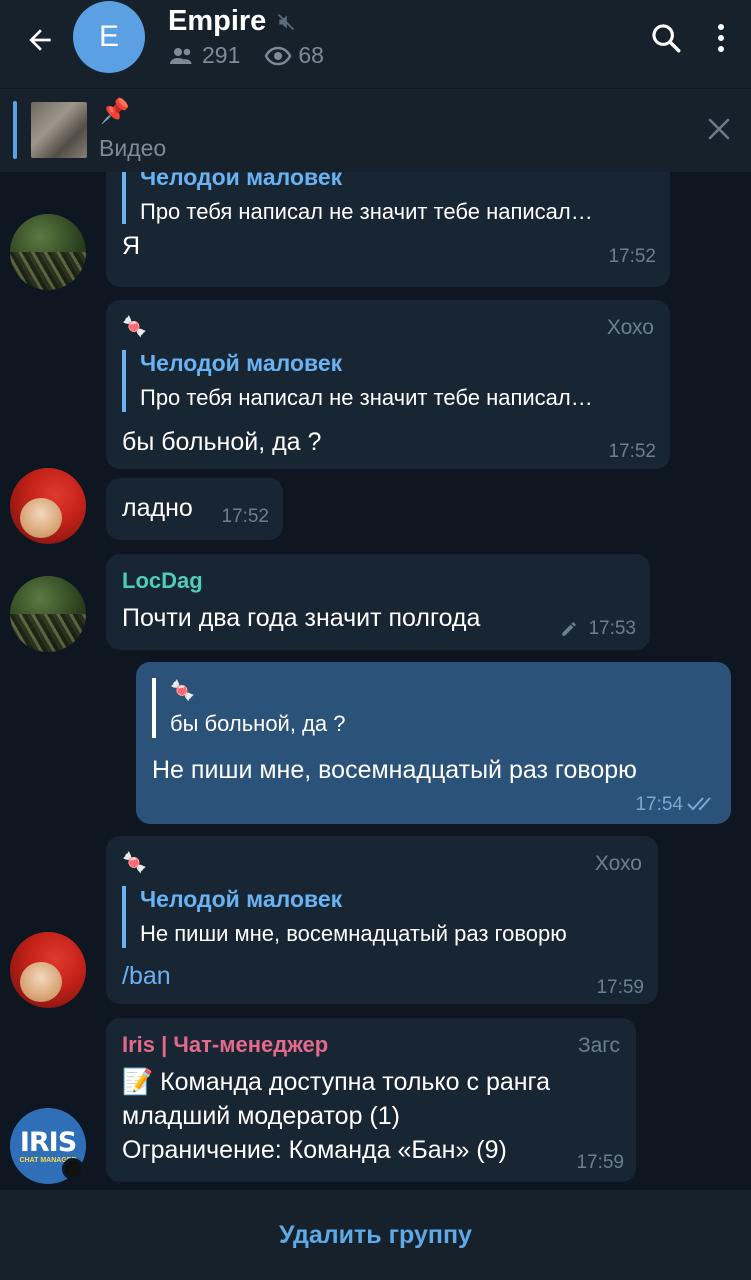 This screenshot has width=751, height=1280. I want to click on message-text: Не пиши мне, восемнадцатый раз говорю, so click(394, 770).